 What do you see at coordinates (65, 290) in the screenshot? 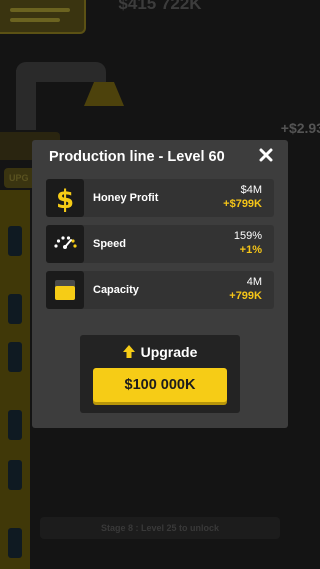
I see `capacity-box-icon` at bounding box center [65, 290].